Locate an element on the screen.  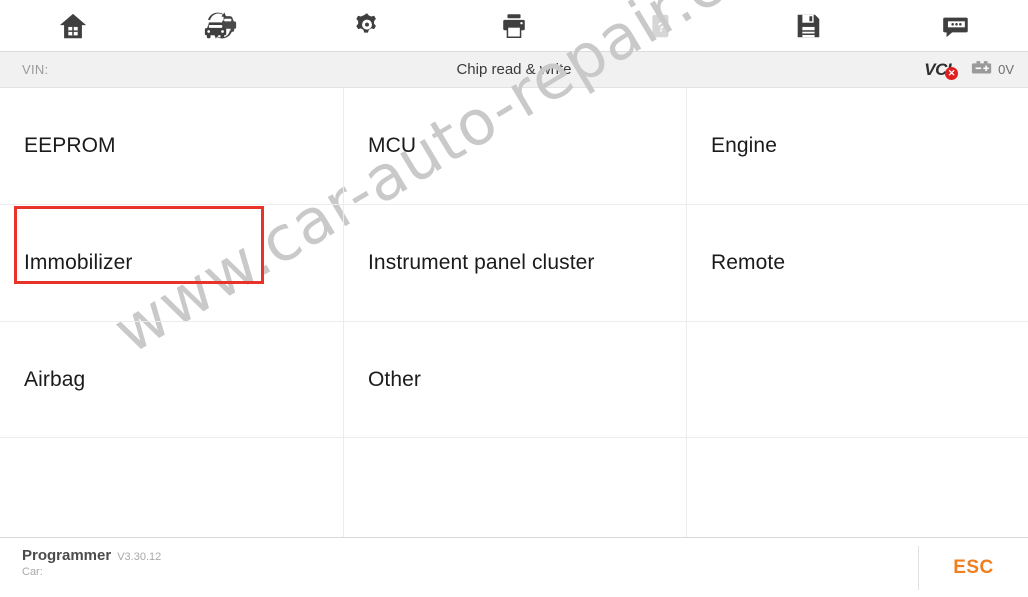
grid-cell-label: Other is located at coordinates (395, 379).